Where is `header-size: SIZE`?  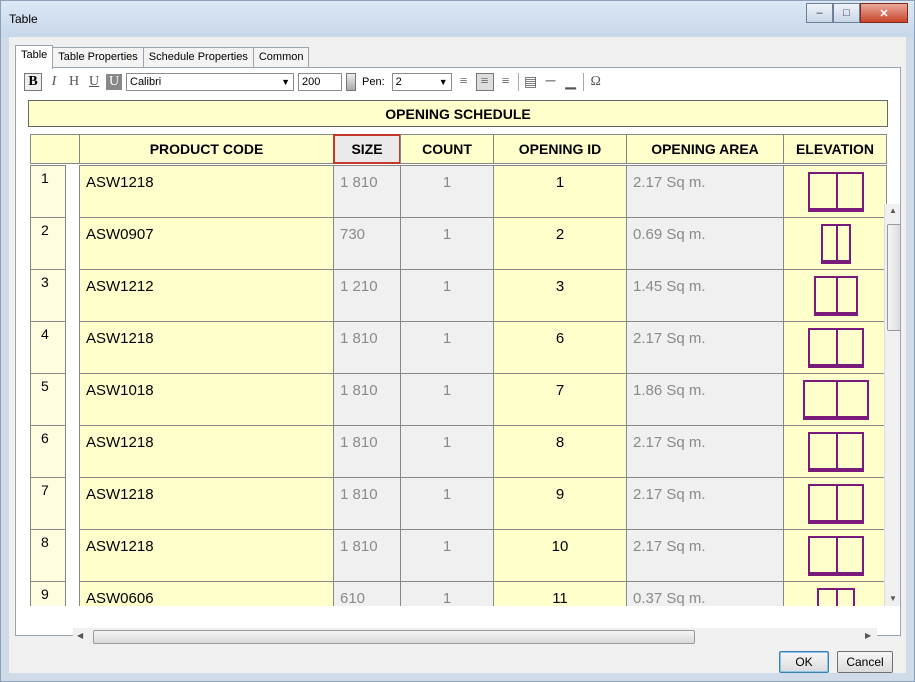 header-size: SIZE is located at coordinates (367, 149).